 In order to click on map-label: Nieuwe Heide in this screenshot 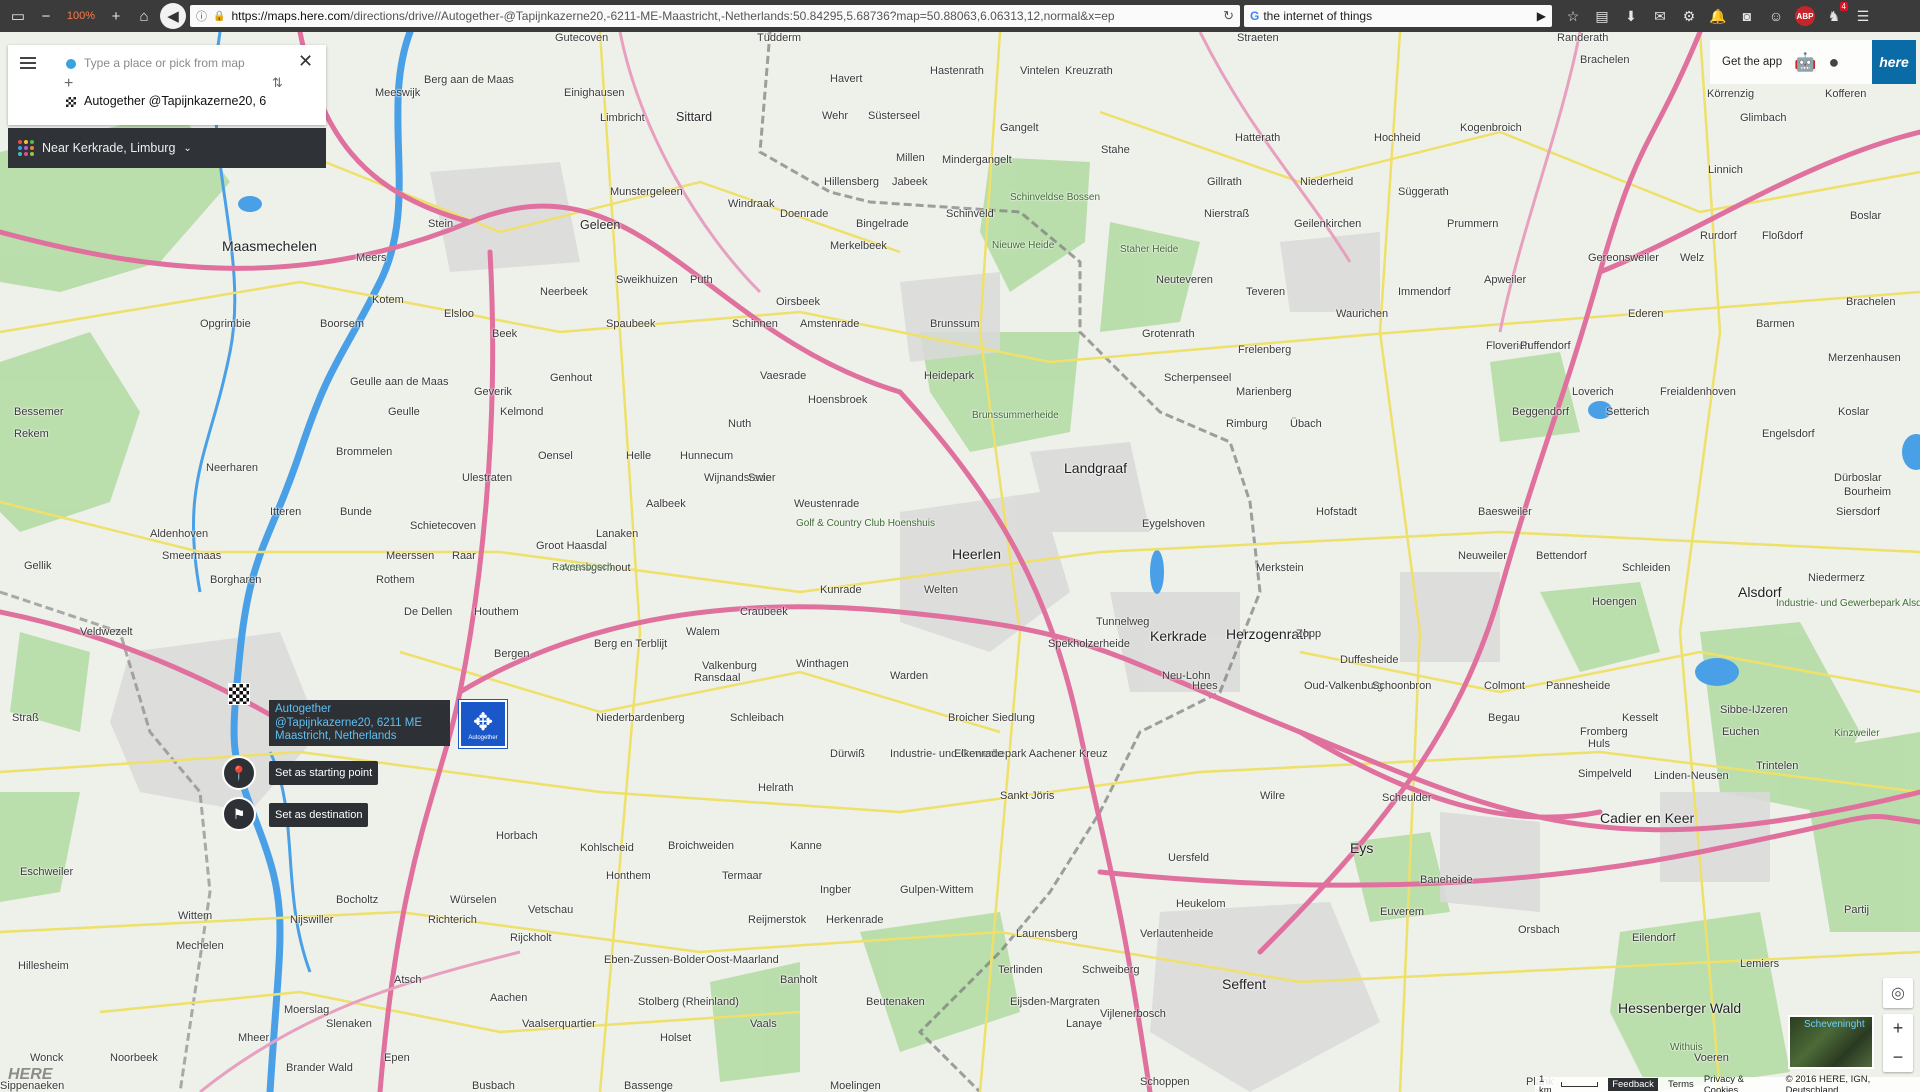, I will do `click(1023, 245)`.